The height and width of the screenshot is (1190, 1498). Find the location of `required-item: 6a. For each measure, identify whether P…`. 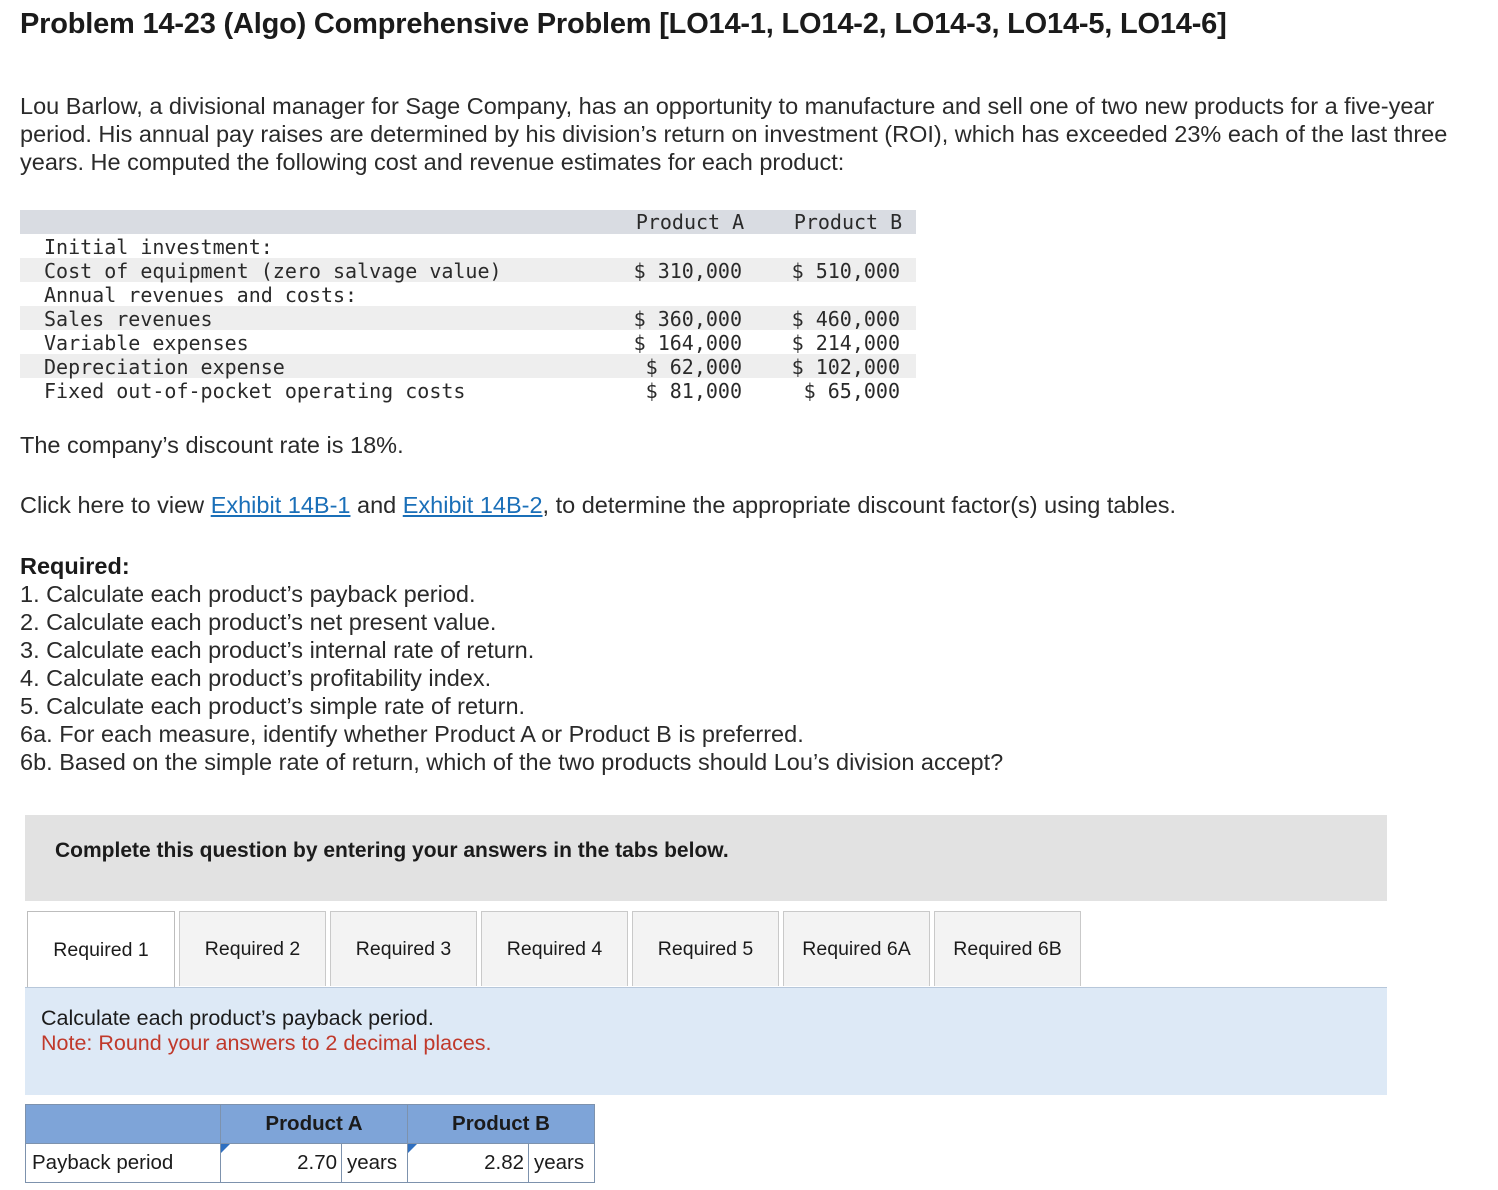

required-item: 6a. For each measure, identify whether P… is located at coordinates (412, 734).